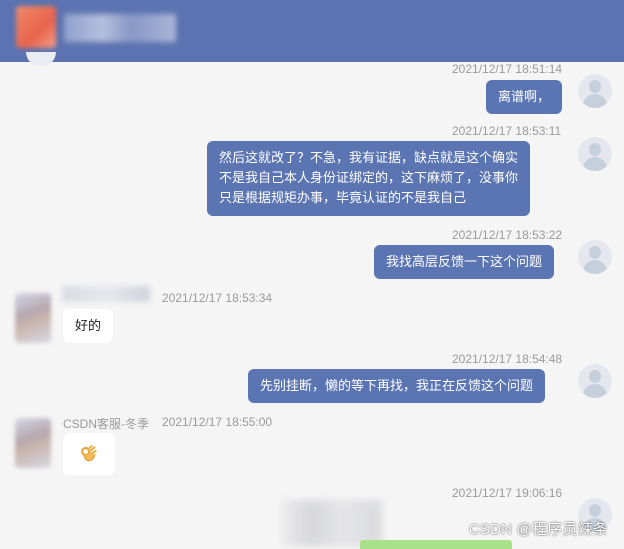 This screenshot has height=549, width=624. What do you see at coordinates (41, 59) in the screenshot?
I see `avatar-fragment` at bounding box center [41, 59].